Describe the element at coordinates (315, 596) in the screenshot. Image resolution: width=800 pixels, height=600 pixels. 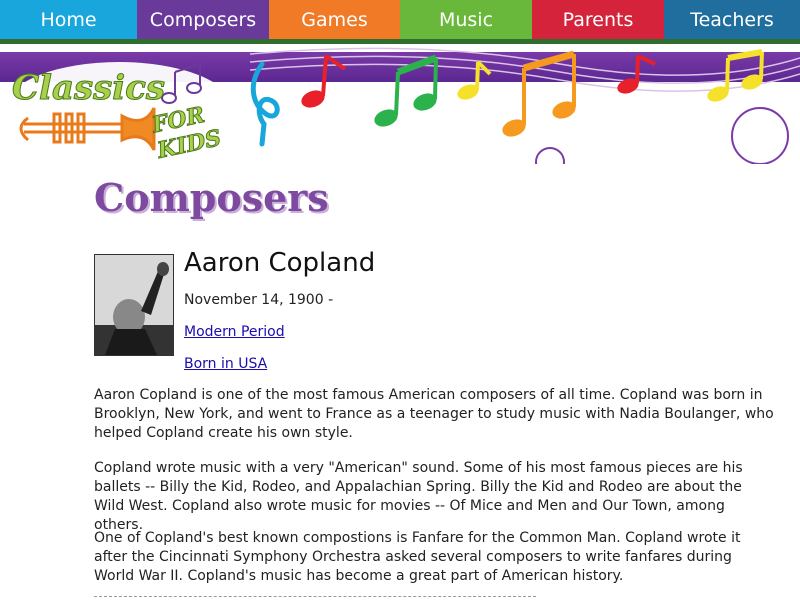
I see `section-divider` at that location.